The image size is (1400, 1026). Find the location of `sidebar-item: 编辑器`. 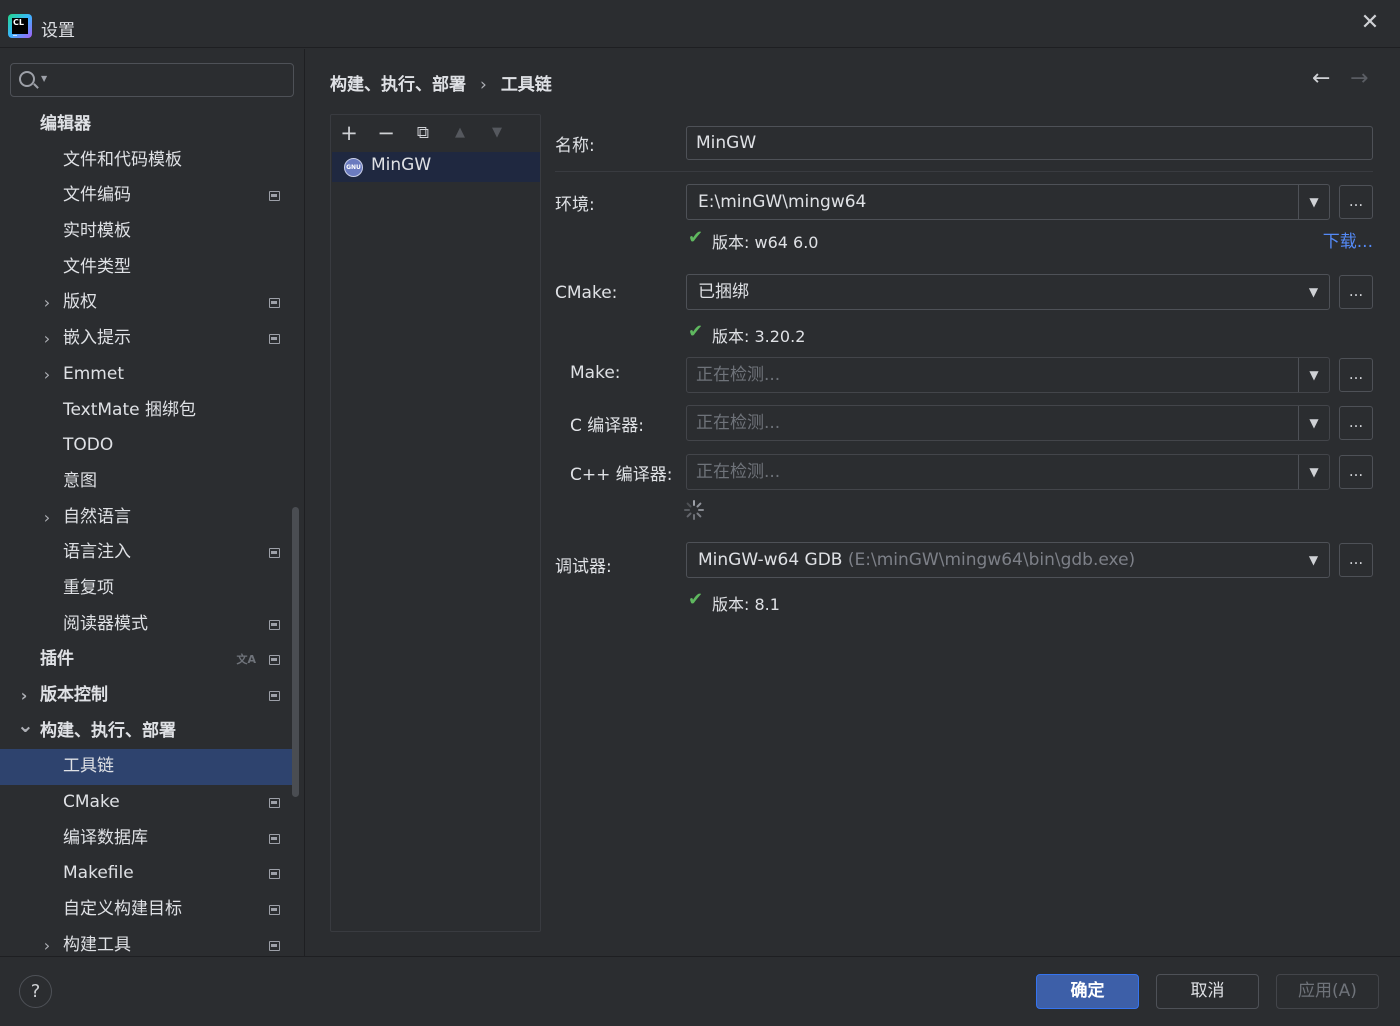

sidebar-item: 编辑器 is located at coordinates (146, 125).